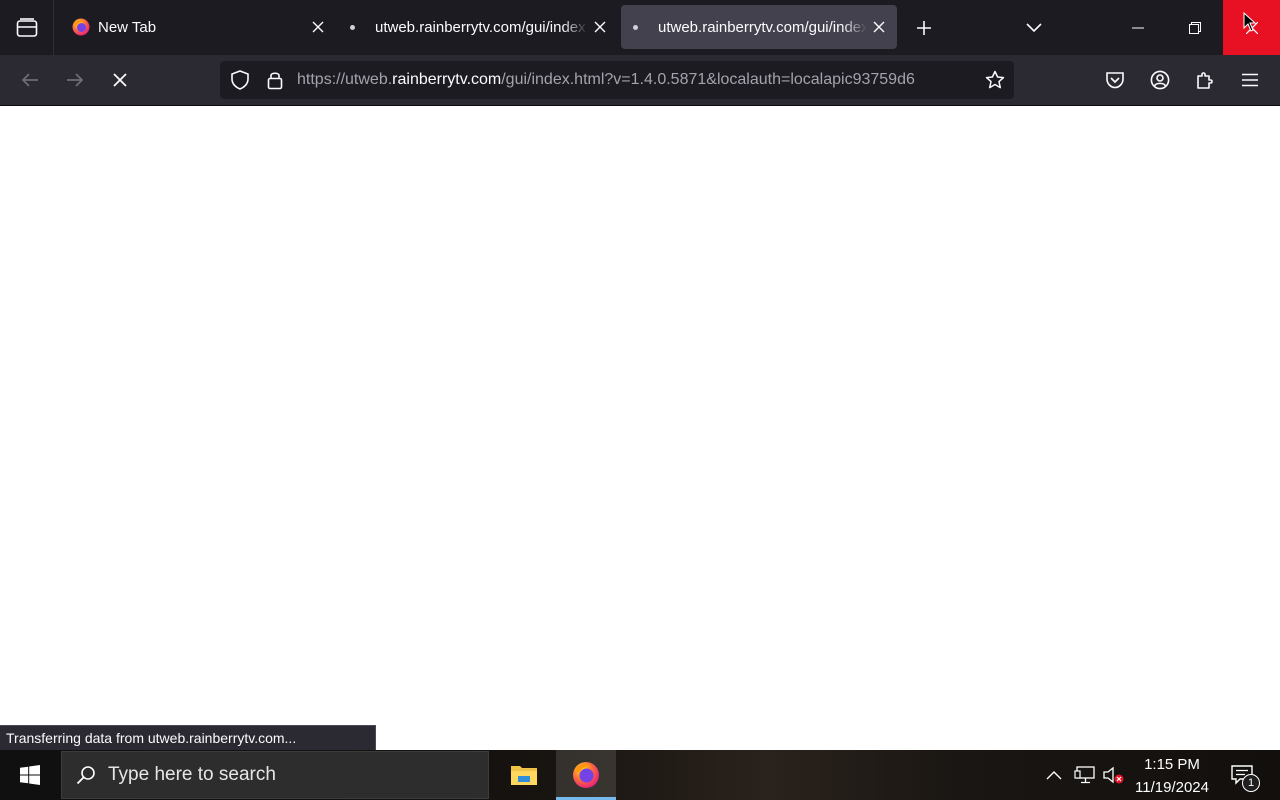 The image size is (1280, 800). I want to click on clock-time: 1:15 PM, so click(1172, 764).